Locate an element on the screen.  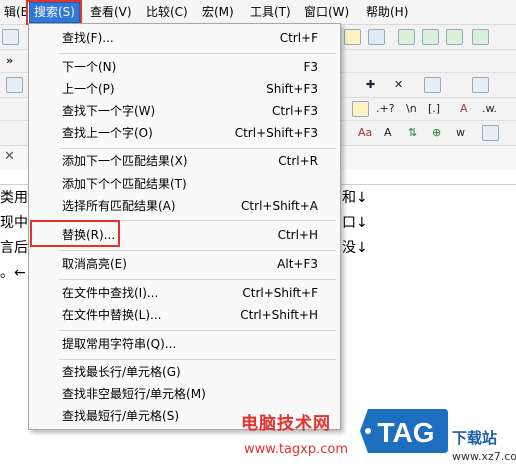
word-icon: .w. is located at coordinates (489, 109).